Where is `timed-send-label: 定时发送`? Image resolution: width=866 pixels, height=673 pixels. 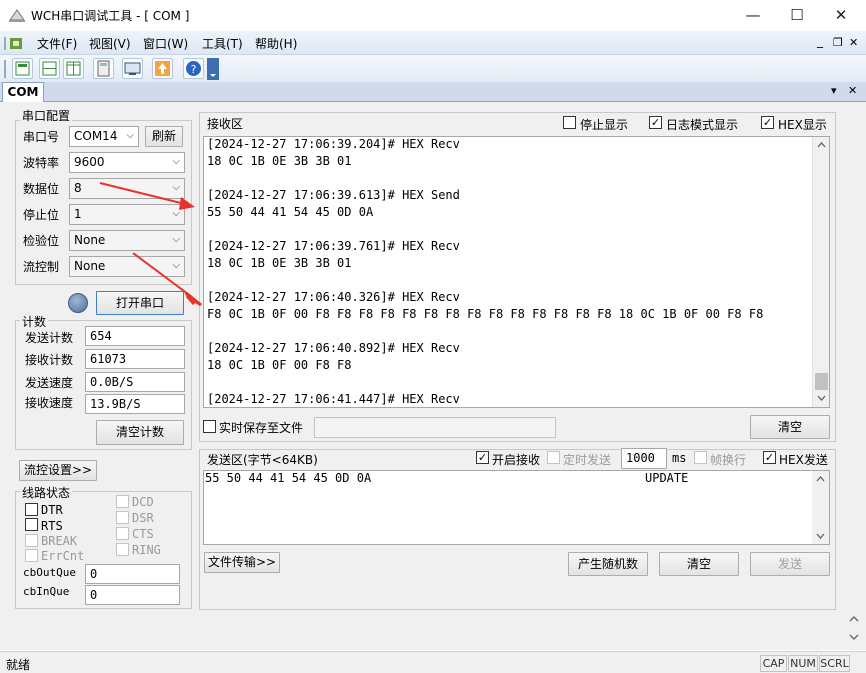
timed-send-label: 定时发送 is located at coordinates (587, 460).